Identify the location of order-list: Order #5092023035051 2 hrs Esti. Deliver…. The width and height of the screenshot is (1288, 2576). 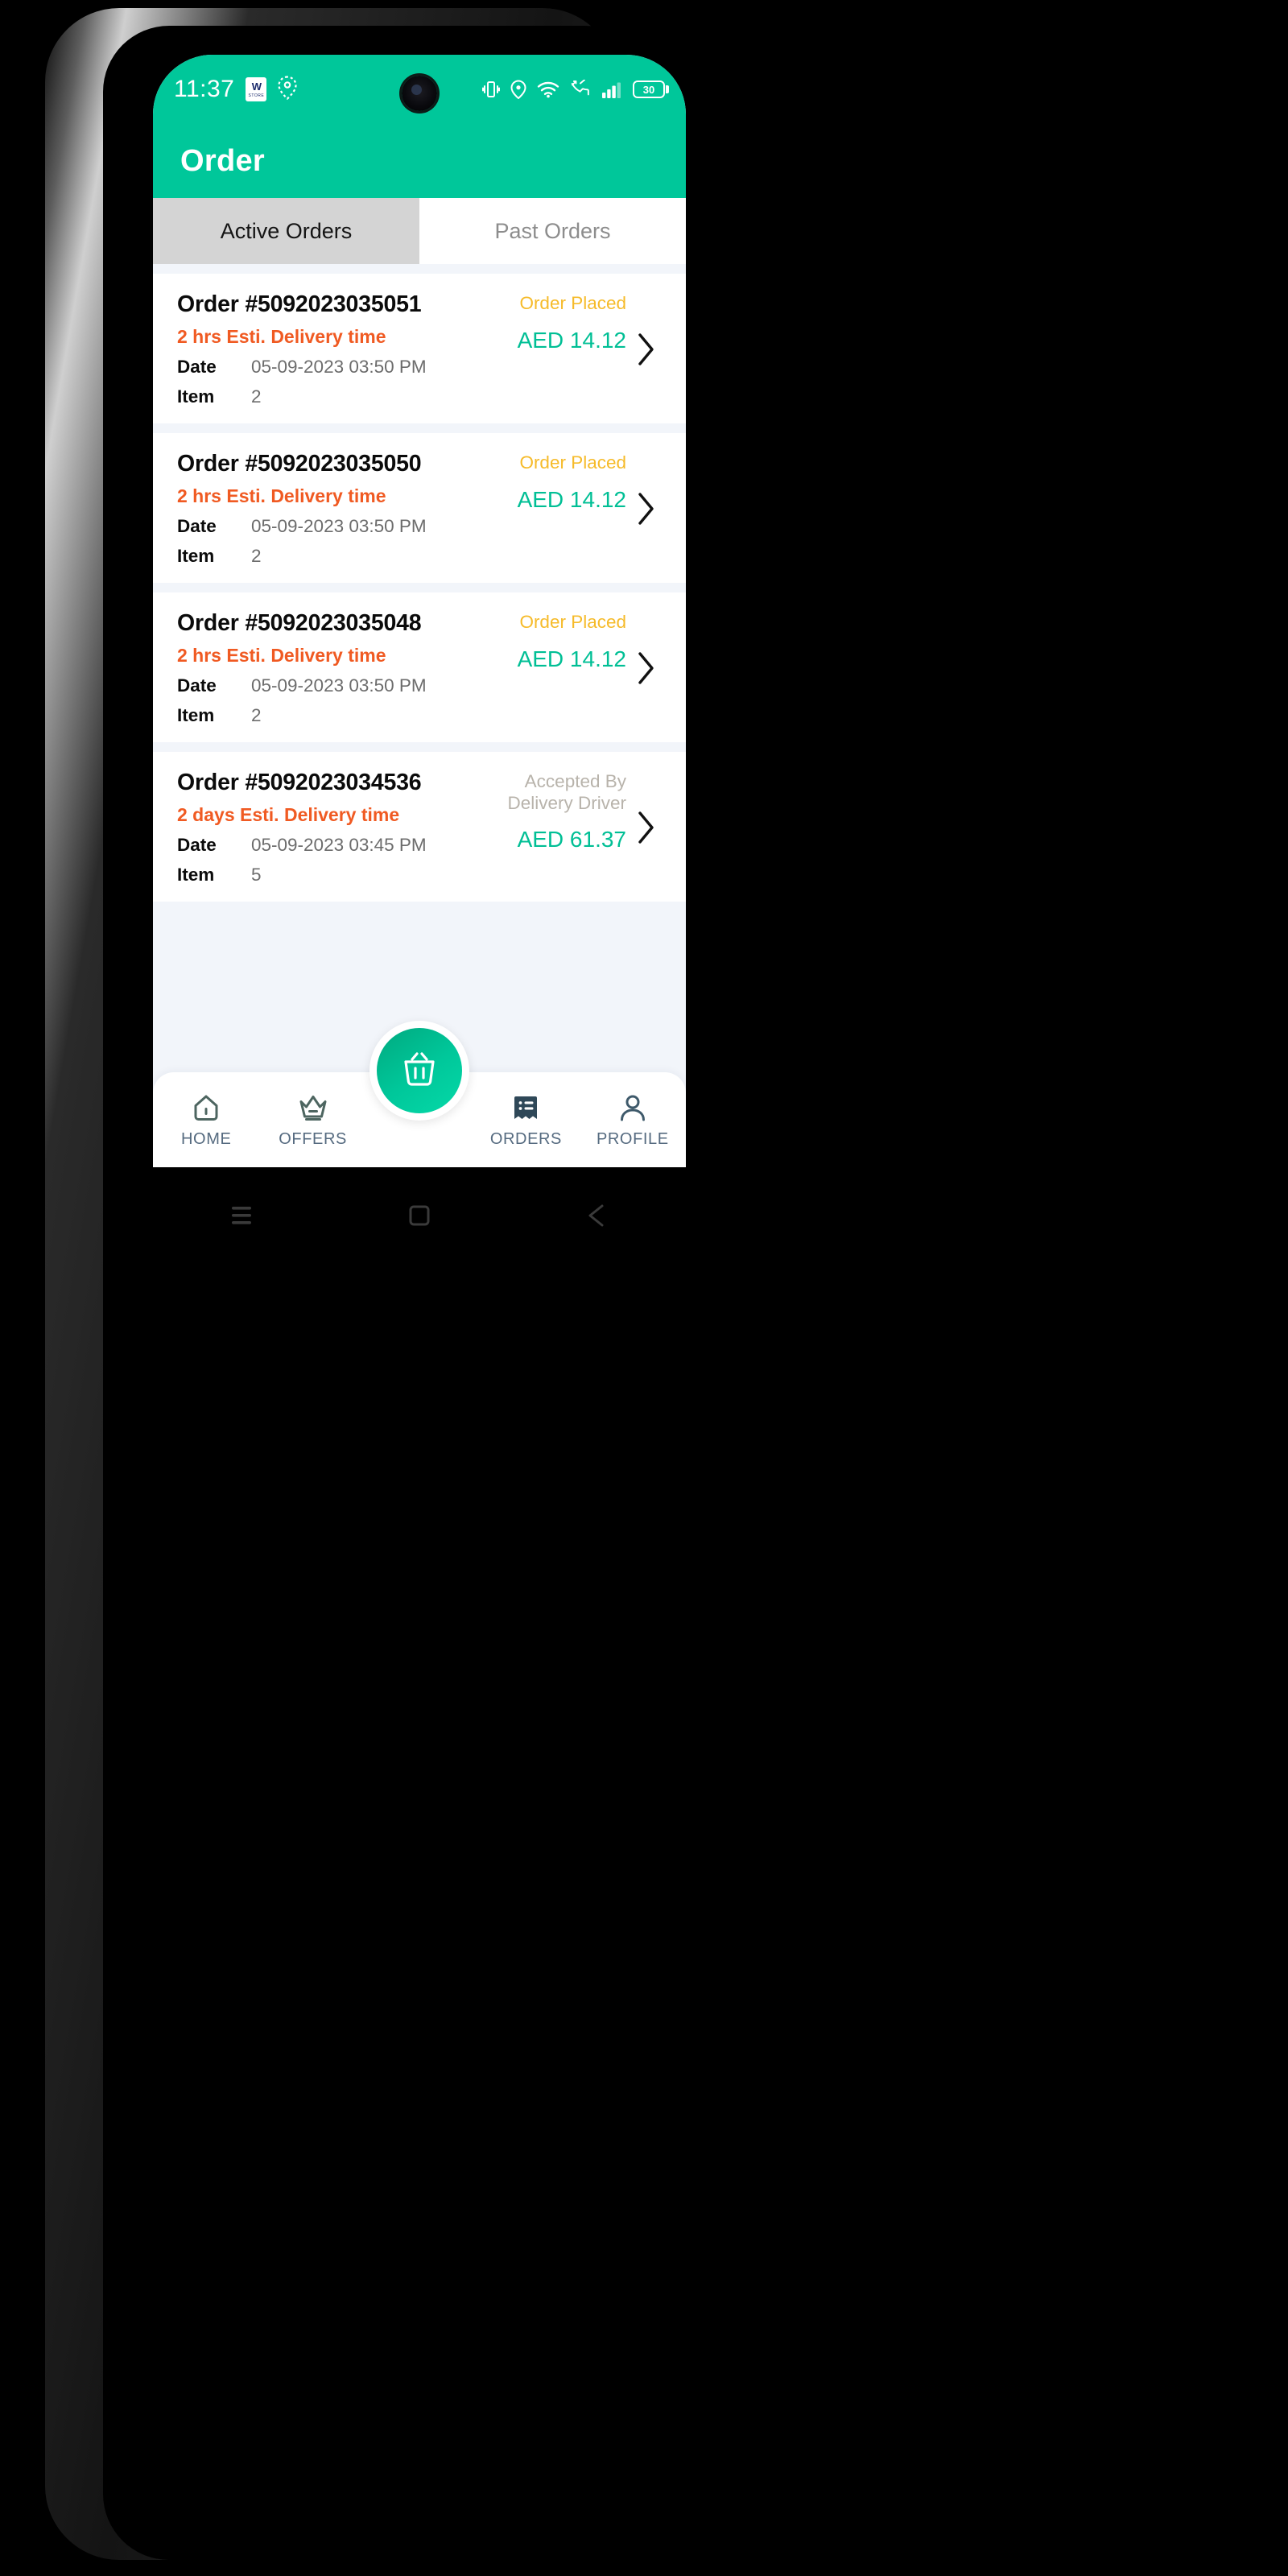
(419, 583).